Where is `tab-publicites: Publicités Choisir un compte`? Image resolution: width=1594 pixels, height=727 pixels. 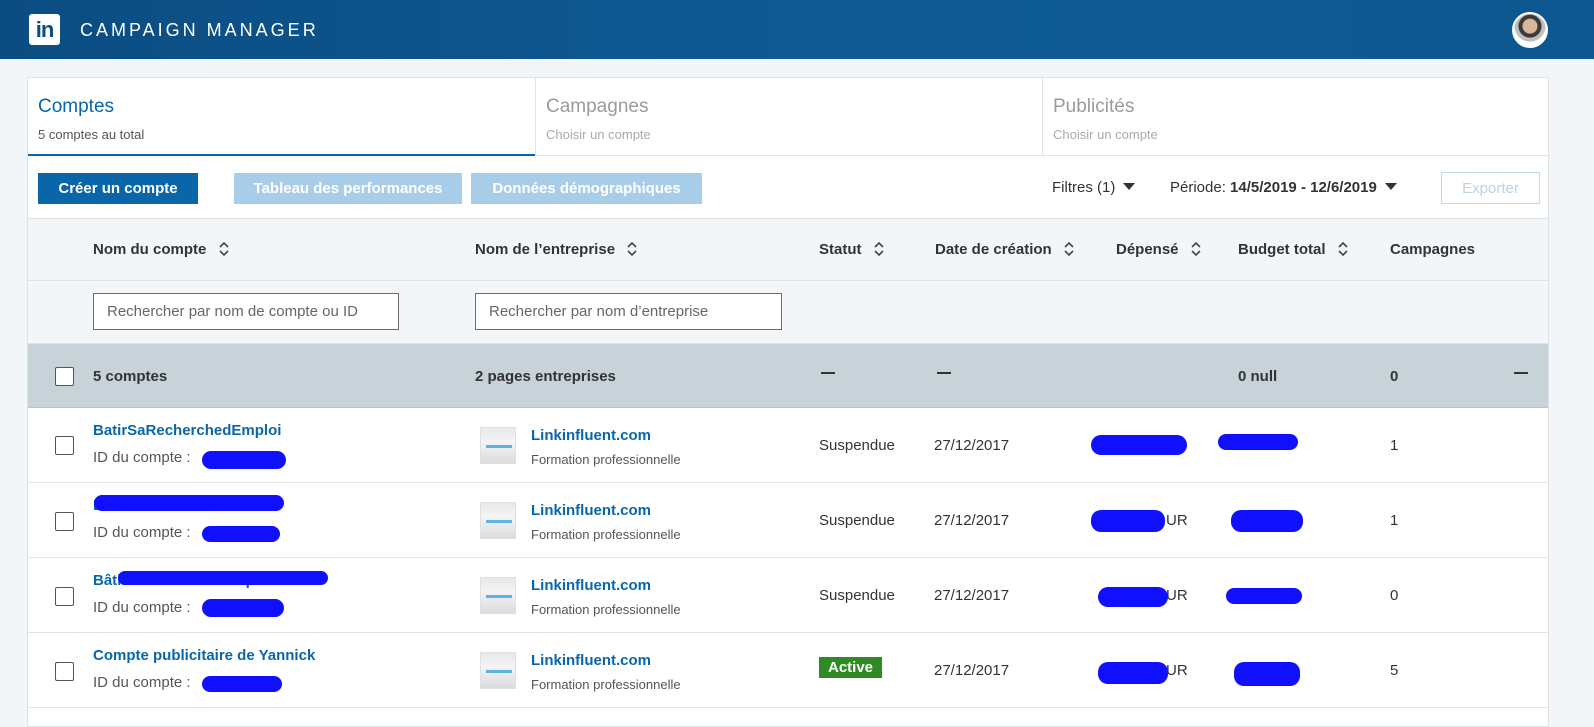 tab-publicites: Publicités Choisir un compte is located at coordinates (1295, 117).